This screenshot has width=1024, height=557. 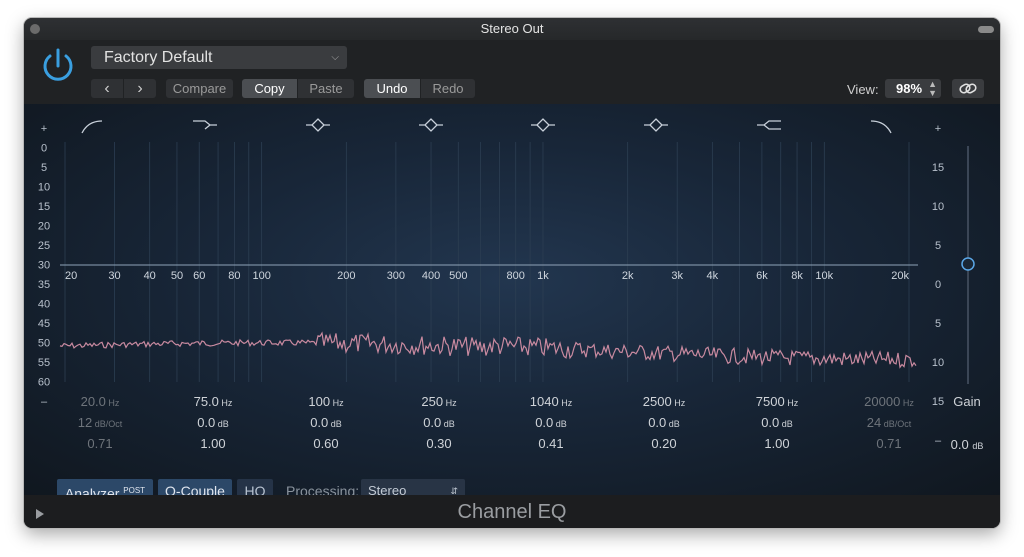 What do you see at coordinates (44, 285) in the screenshot?
I see `db-tick-label: 35` at bounding box center [44, 285].